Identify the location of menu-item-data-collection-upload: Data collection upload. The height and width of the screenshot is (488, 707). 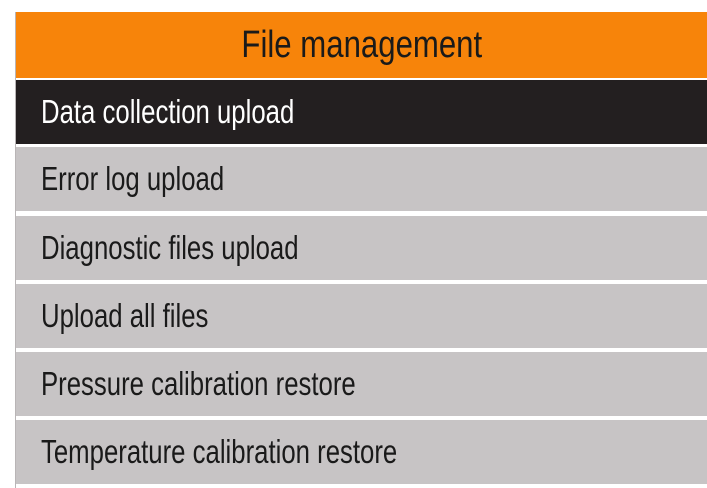
(361, 112).